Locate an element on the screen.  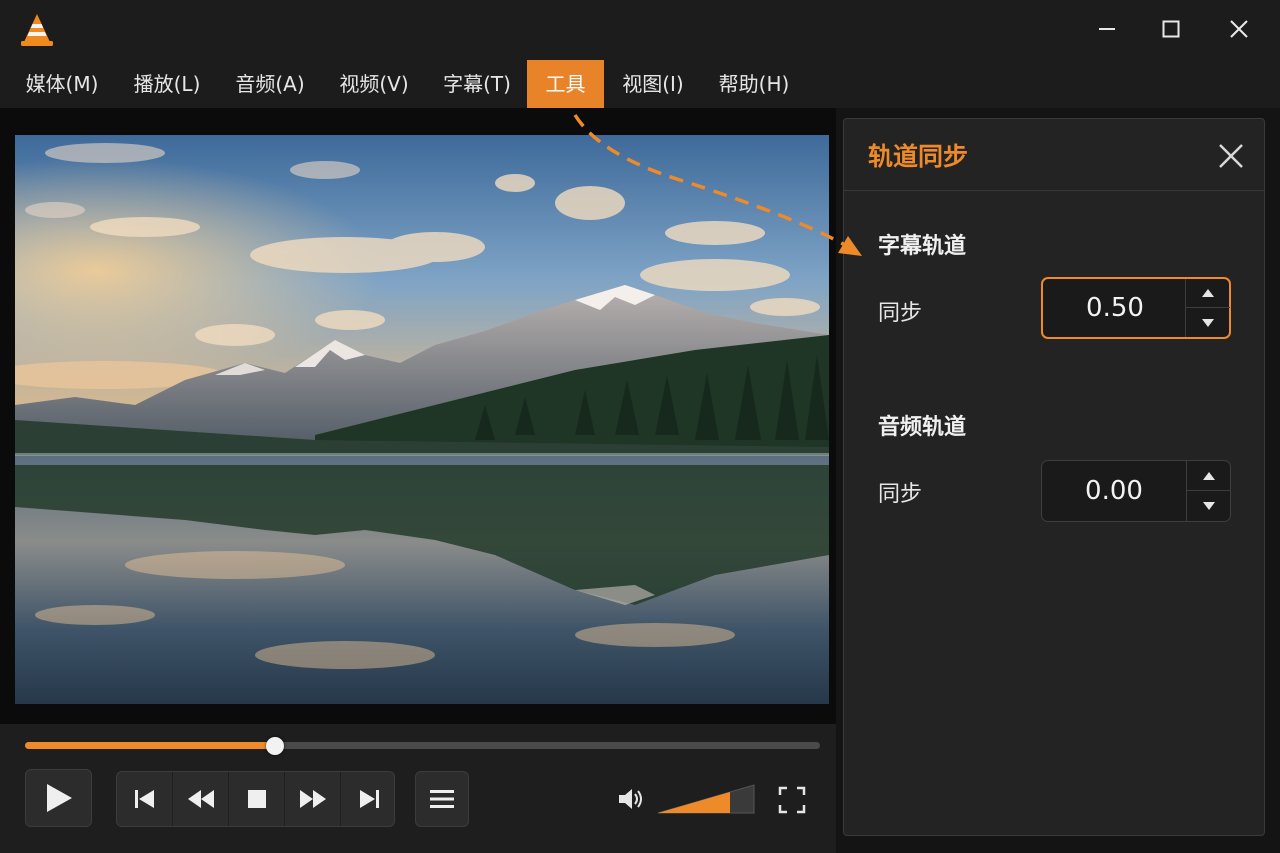
panel-header: 轨道同步 is located at coordinates (1054, 155).